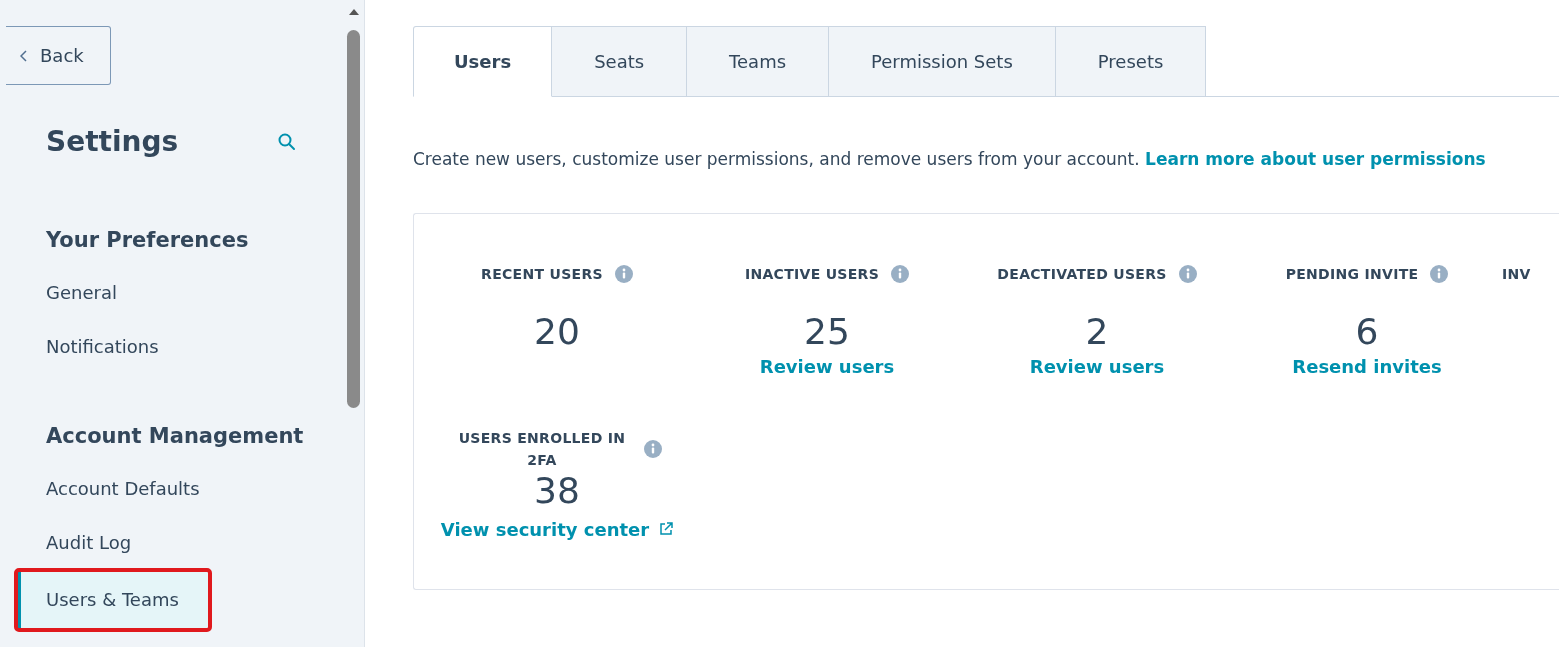  I want to click on description-text: Create new users, customize user permissions, and remove users from your account. Learn more about user permissions, so click(950, 159).